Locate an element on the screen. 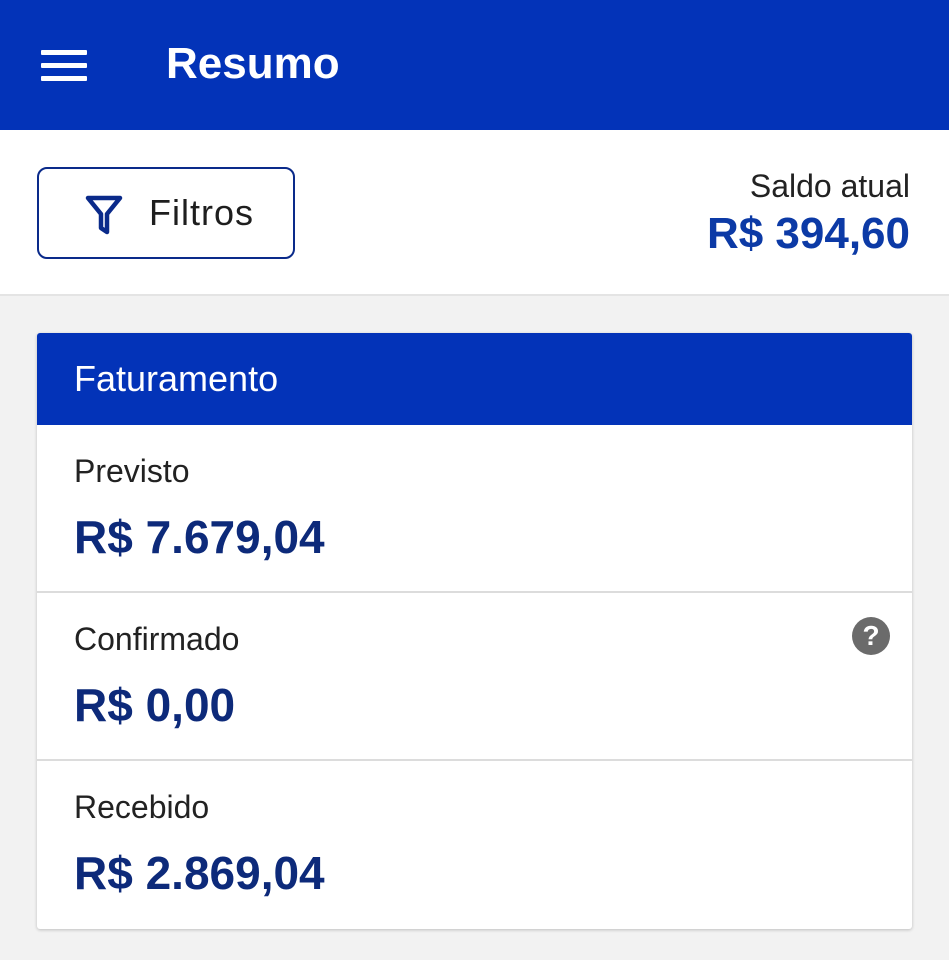 The height and width of the screenshot is (960, 949). menu-icon is located at coordinates (64, 66).